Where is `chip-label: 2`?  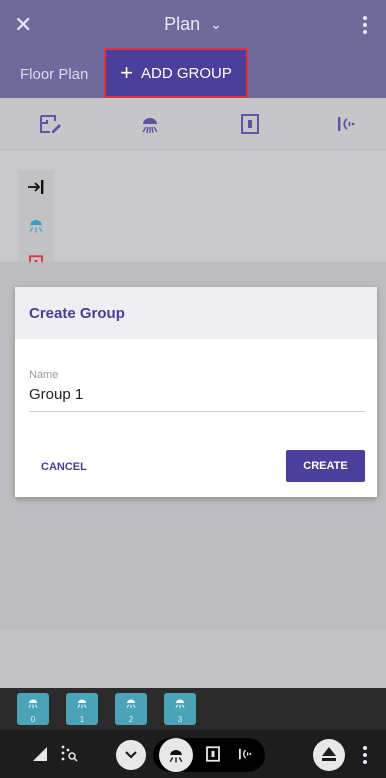
chip-label: 2 is located at coordinates (131, 719).